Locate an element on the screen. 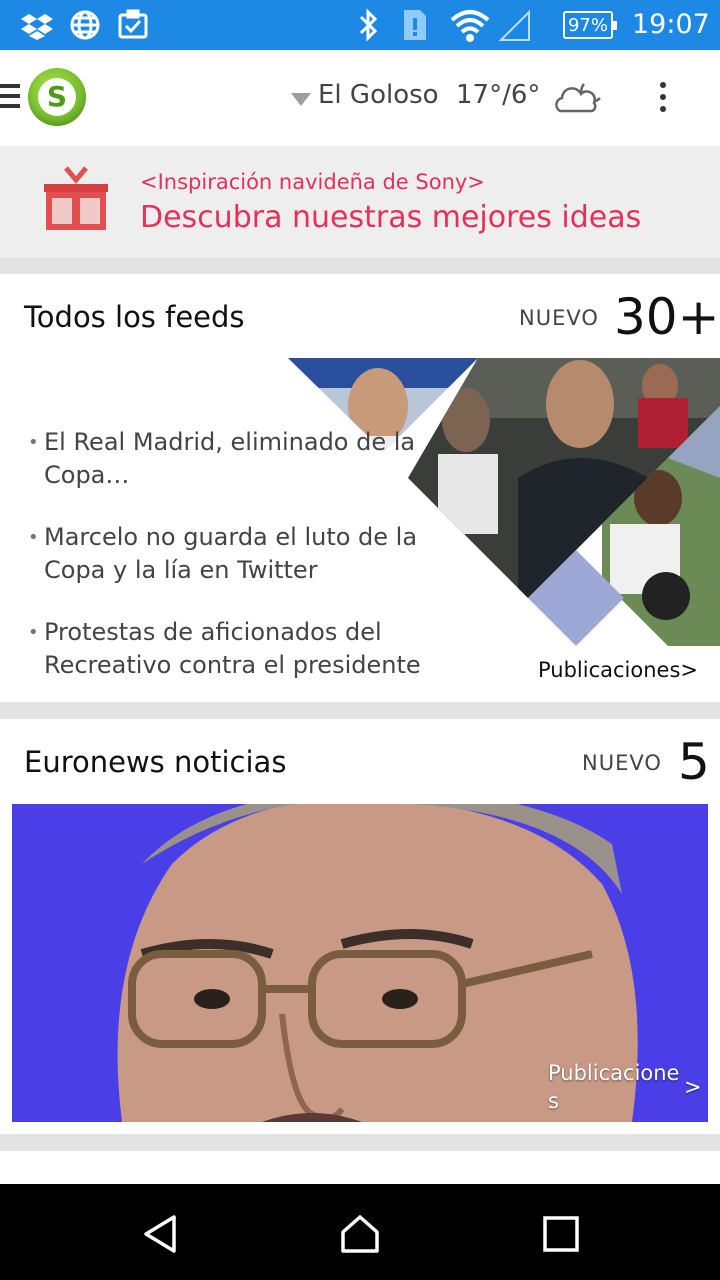  battery-icon: 97% is located at coordinates (590, 25).